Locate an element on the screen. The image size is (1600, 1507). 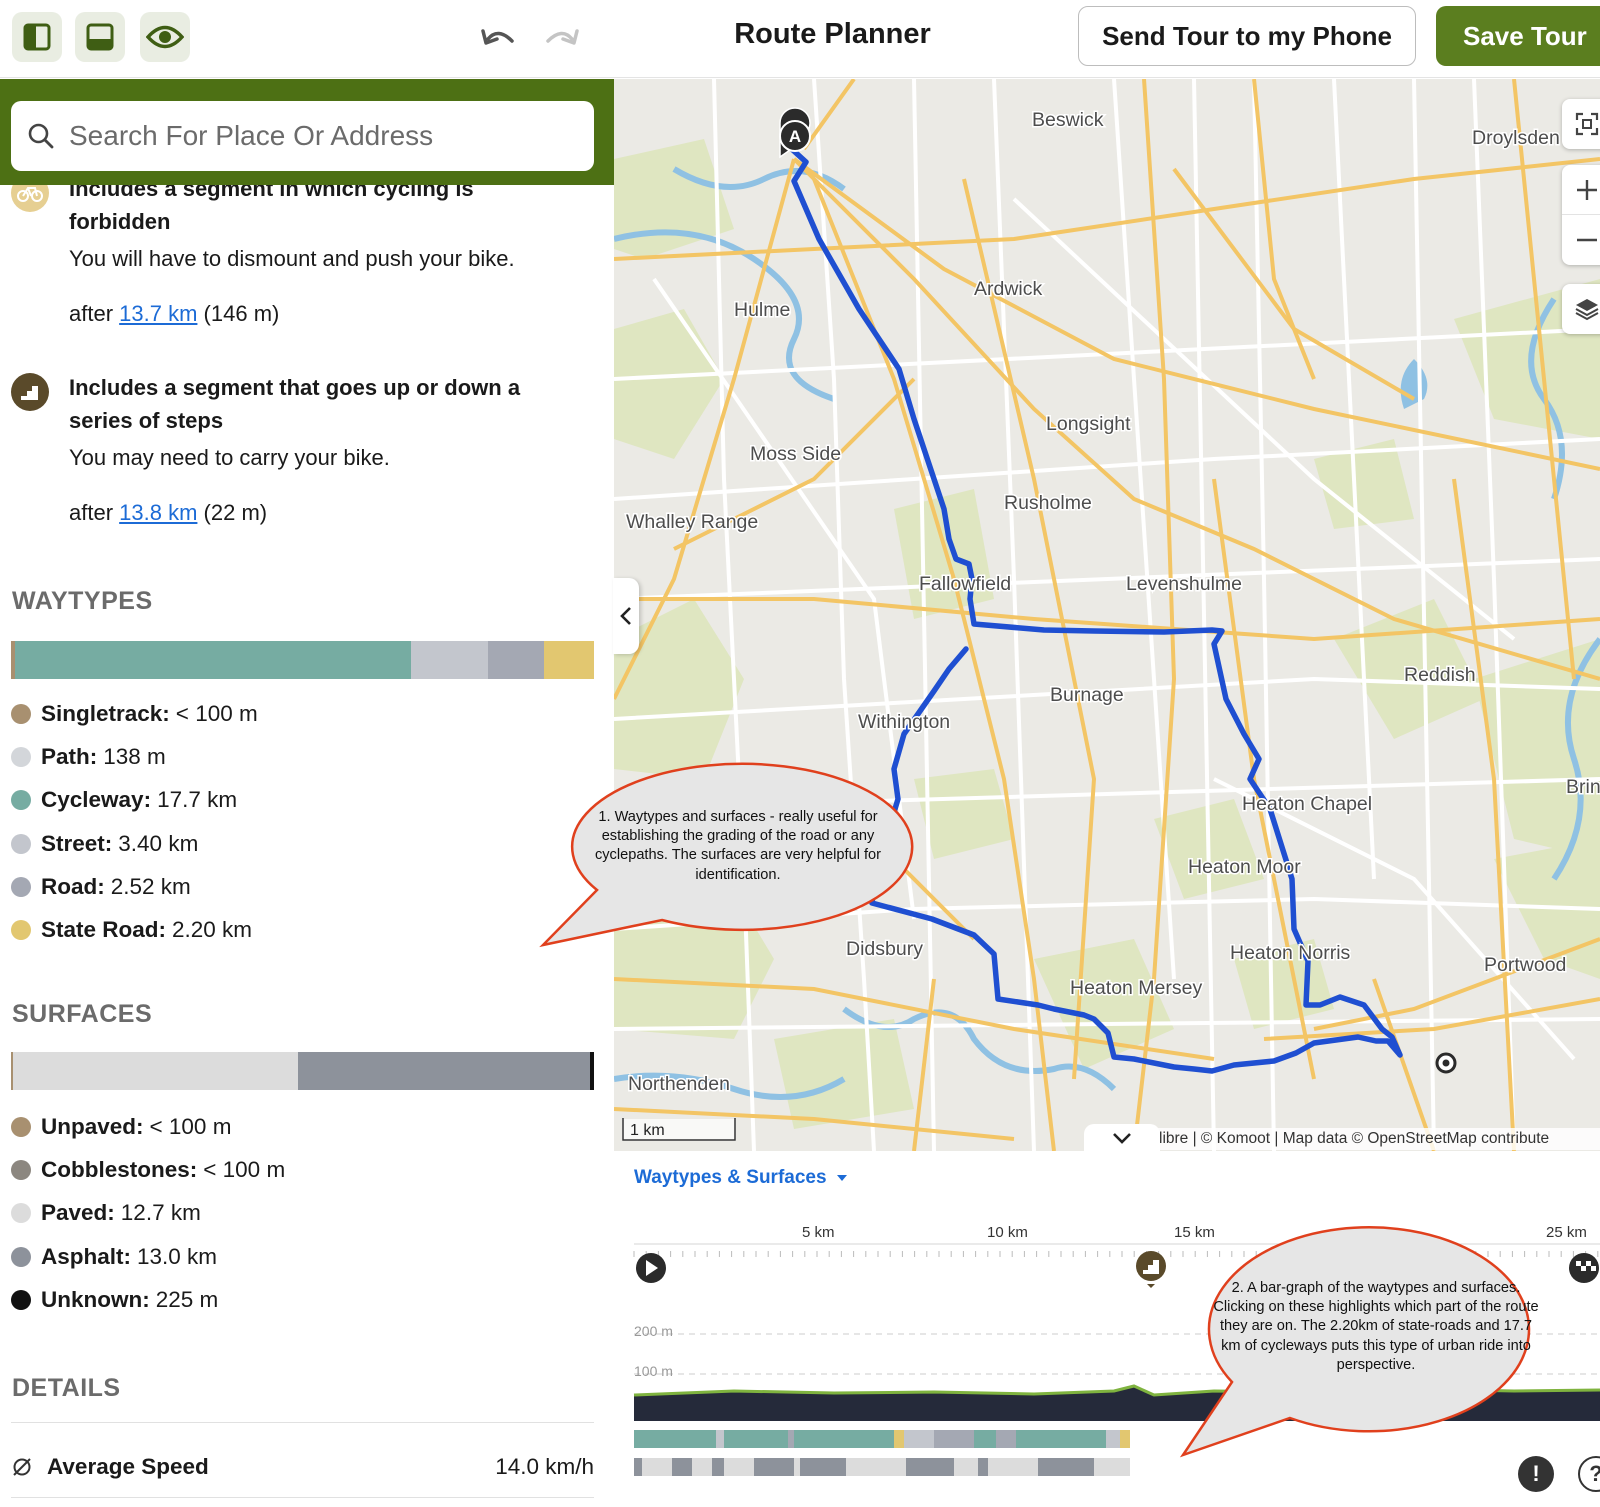
legend-value: 2.52 km is located at coordinates (150, 886).